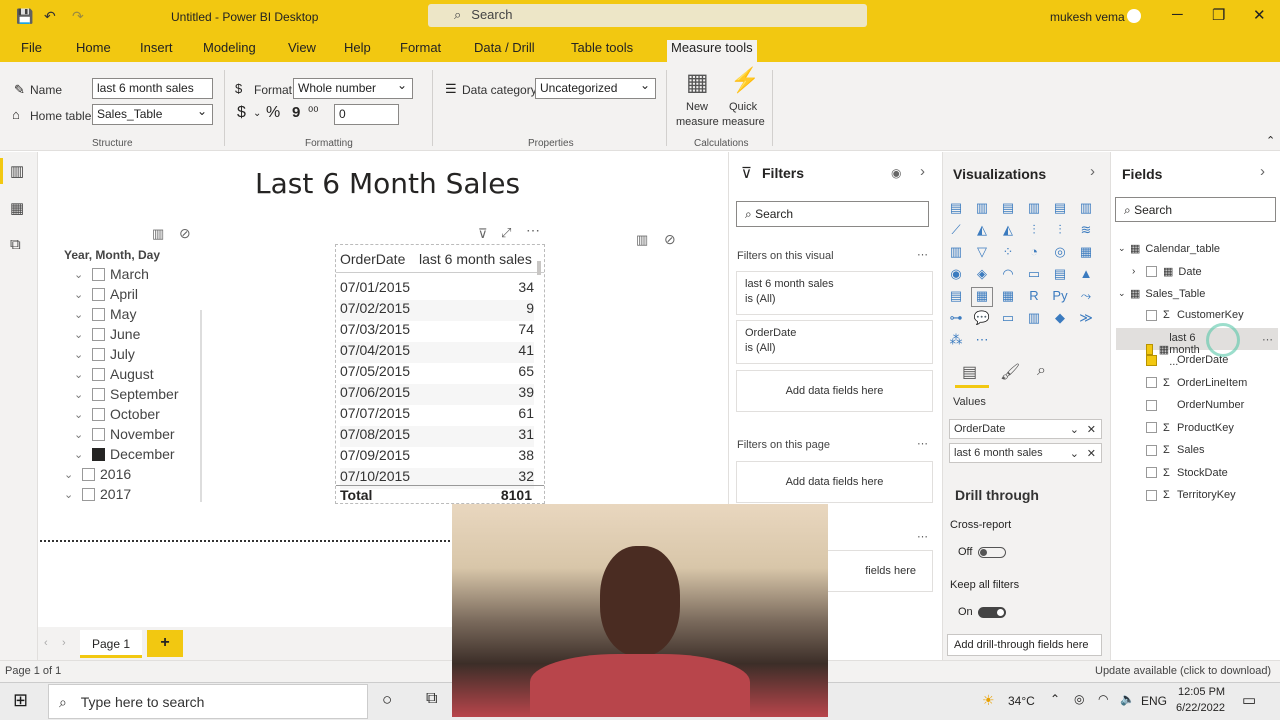  I want to click on fields-search-input: ⌕ Search, so click(1195, 209).